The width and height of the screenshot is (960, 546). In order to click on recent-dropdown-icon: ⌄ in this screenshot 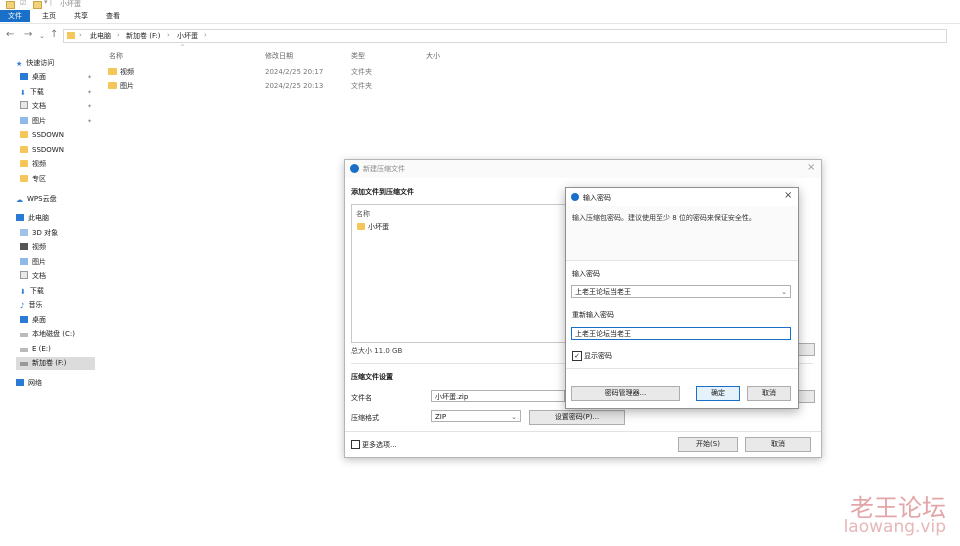, I will do `click(42, 36)`.